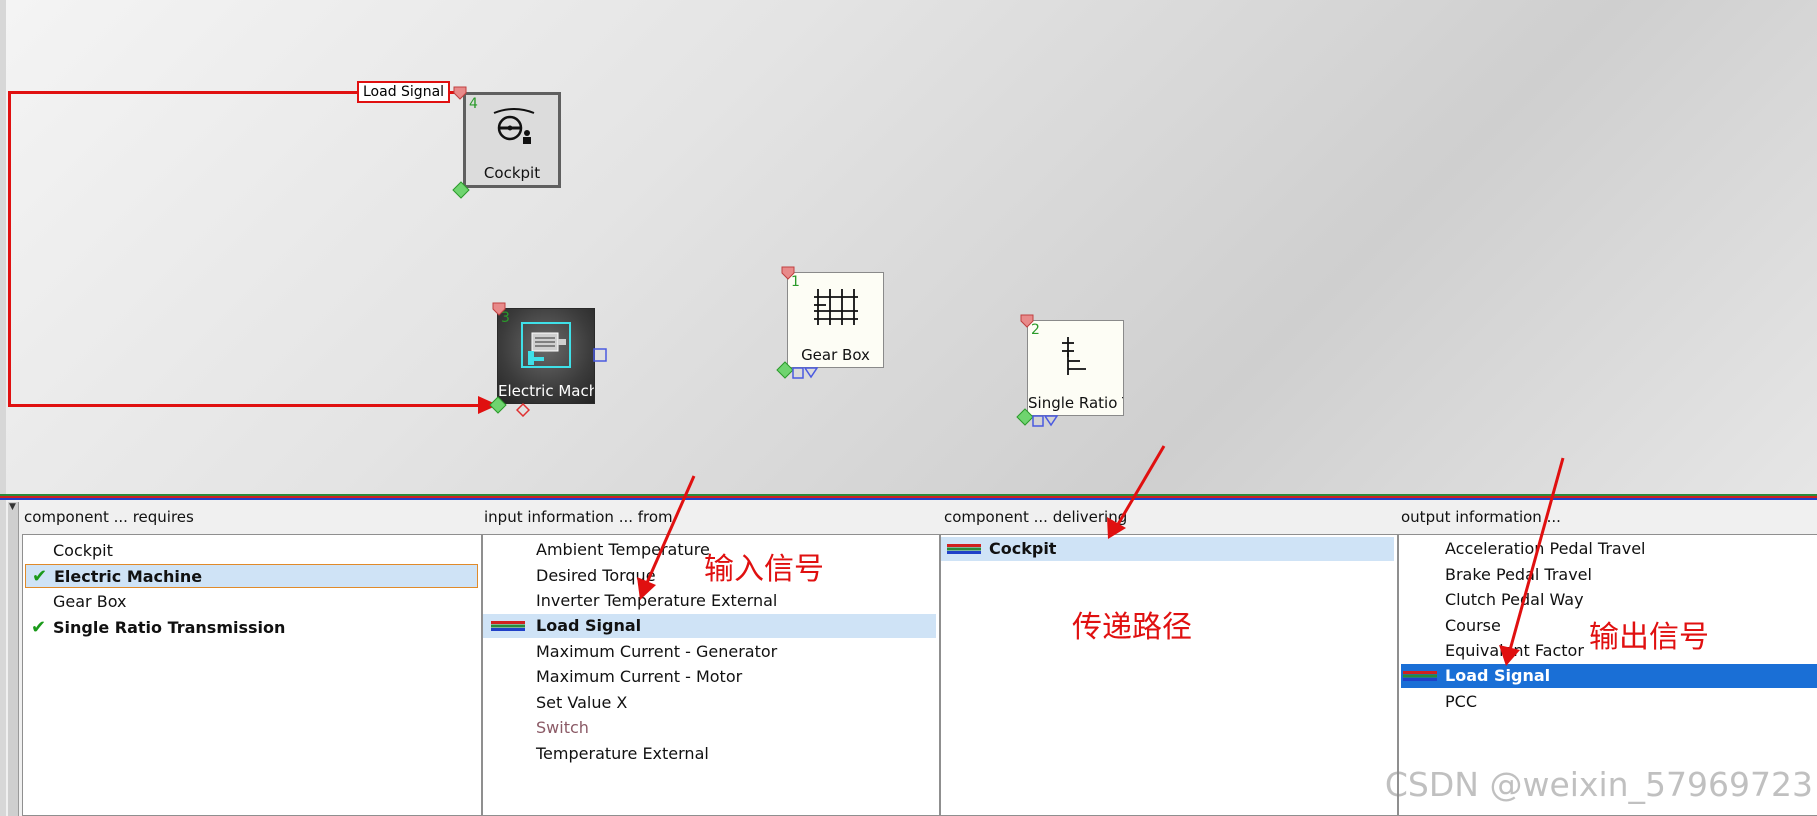 Image resolution: width=1817 pixels, height=816 pixels. I want to click on annotation-transfer-path: 传递路径, so click(1132, 627).